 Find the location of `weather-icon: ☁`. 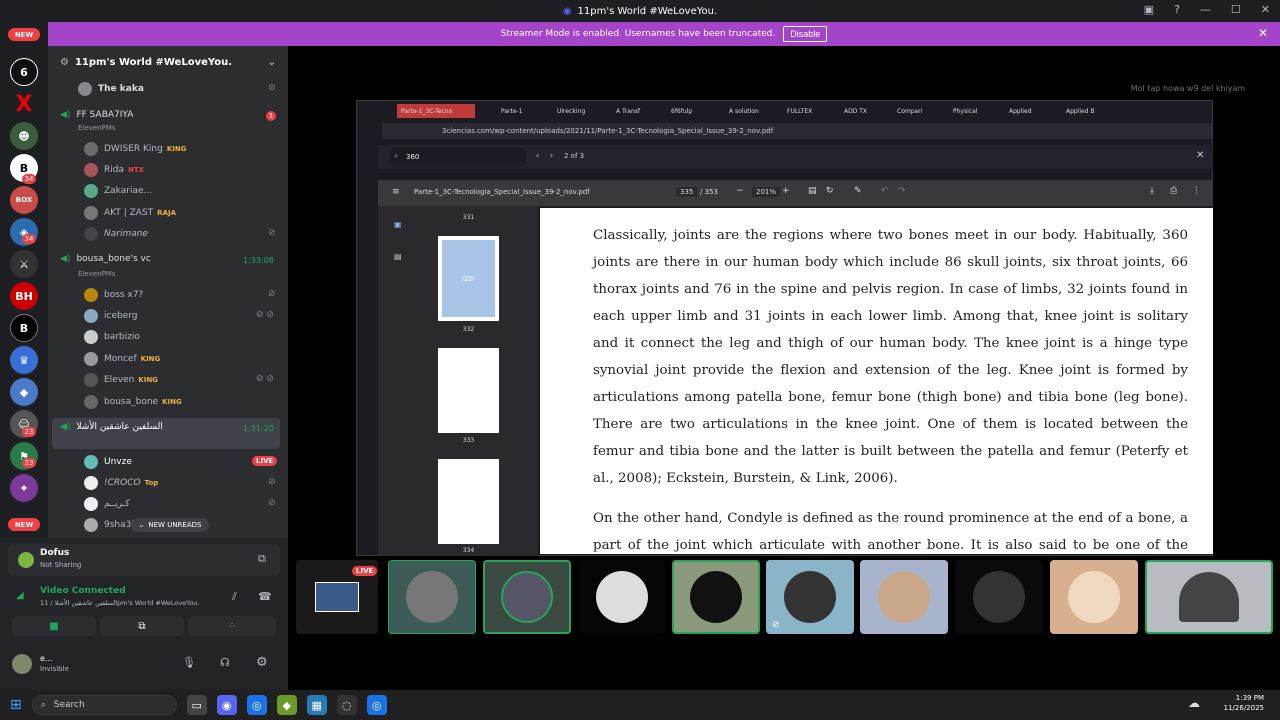

weather-icon: ☁ is located at coordinates (1194, 703).